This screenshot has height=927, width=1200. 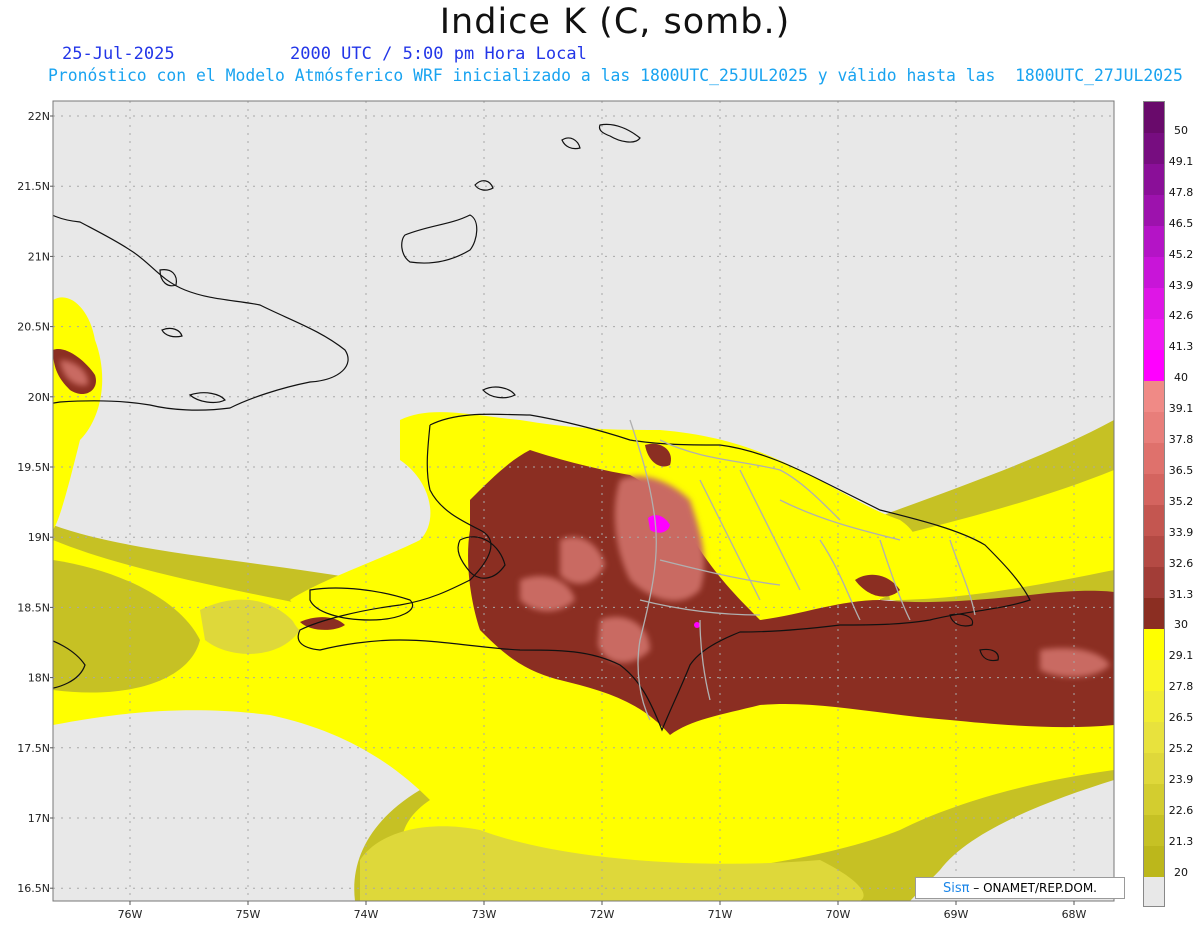 What do you see at coordinates (1181, 316) in the screenshot?
I see `colorbar-label: 42.6` at bounding box center [1181, 316].